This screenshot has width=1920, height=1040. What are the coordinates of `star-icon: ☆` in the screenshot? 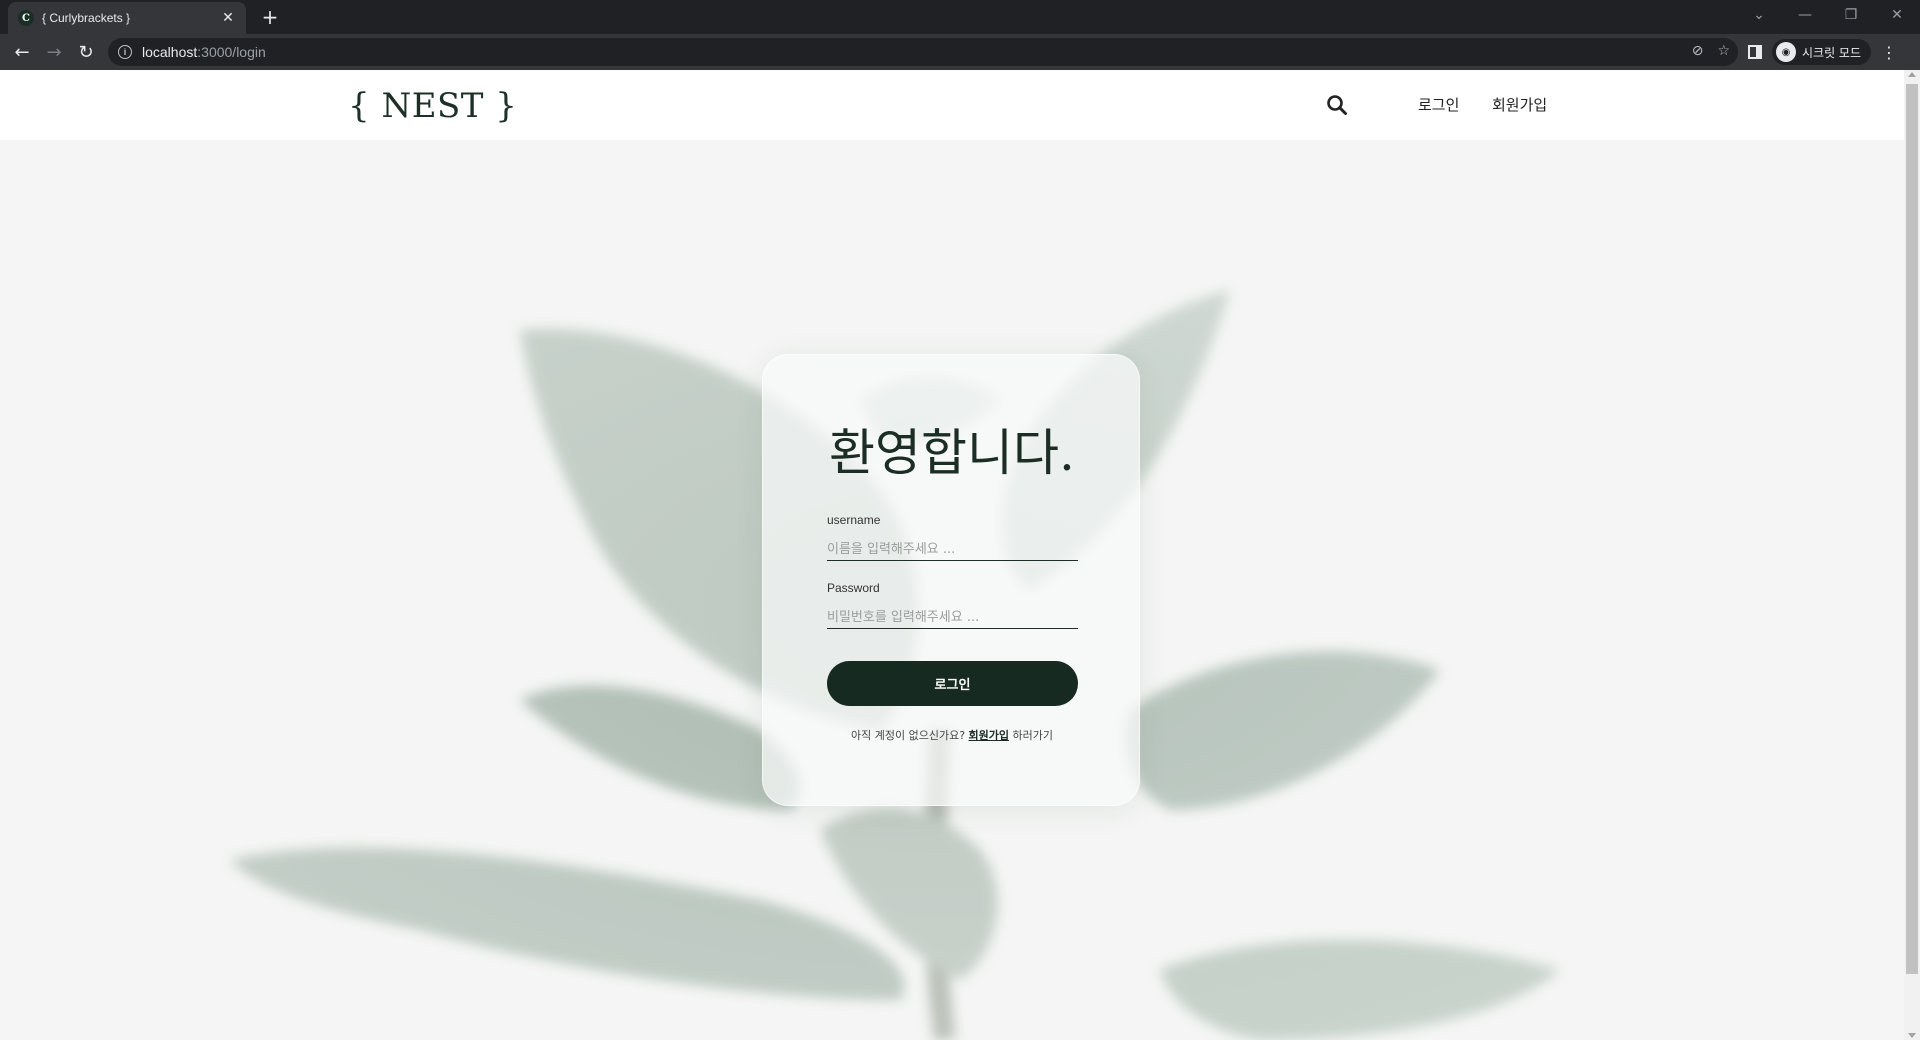 It's located at (1723, 51).